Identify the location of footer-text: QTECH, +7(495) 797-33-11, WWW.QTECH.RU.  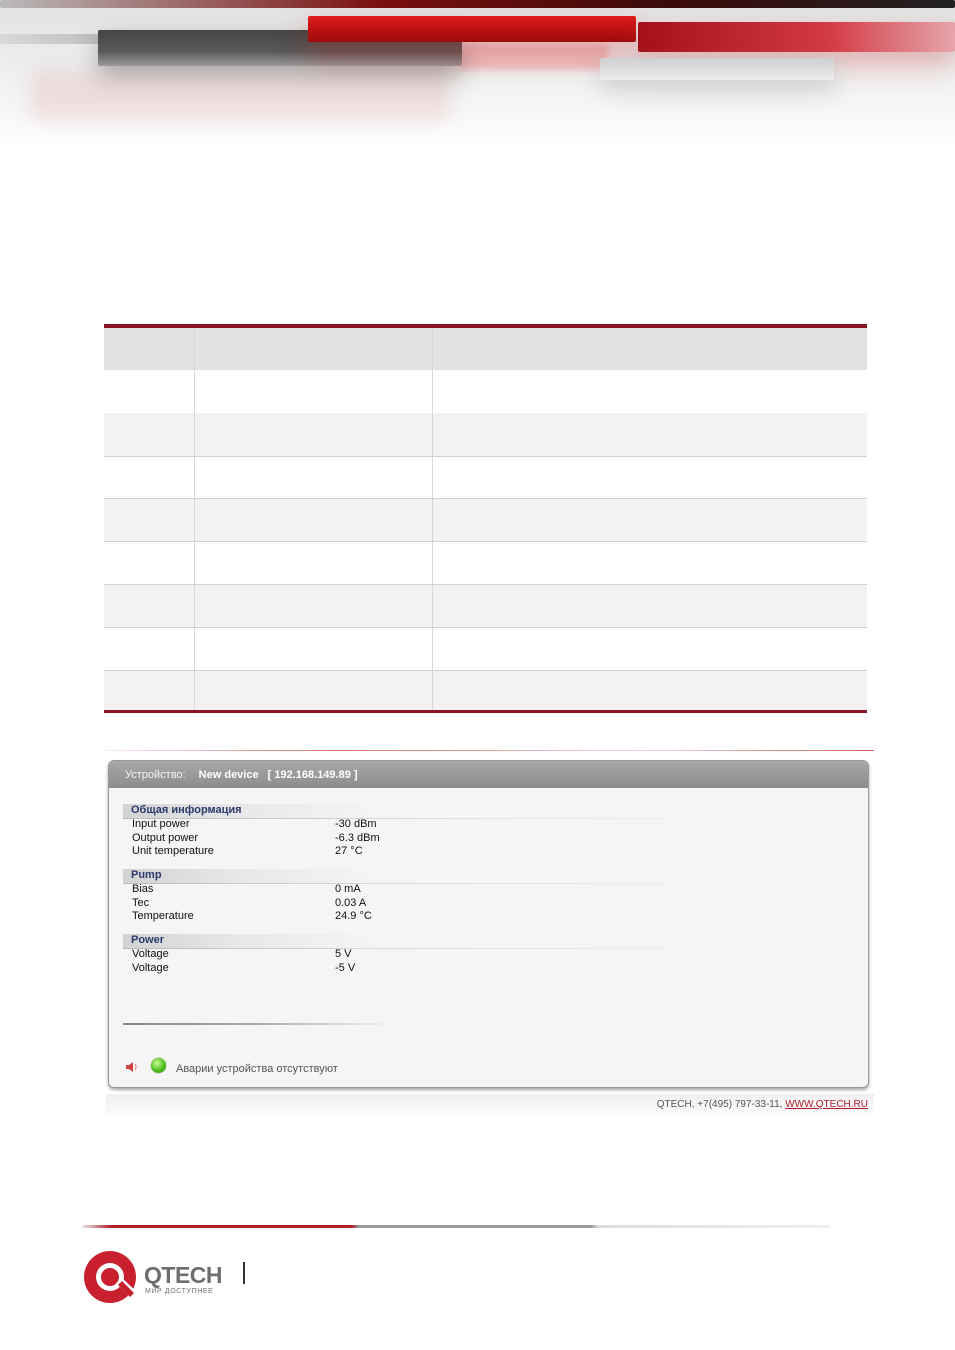
(762, 1104).